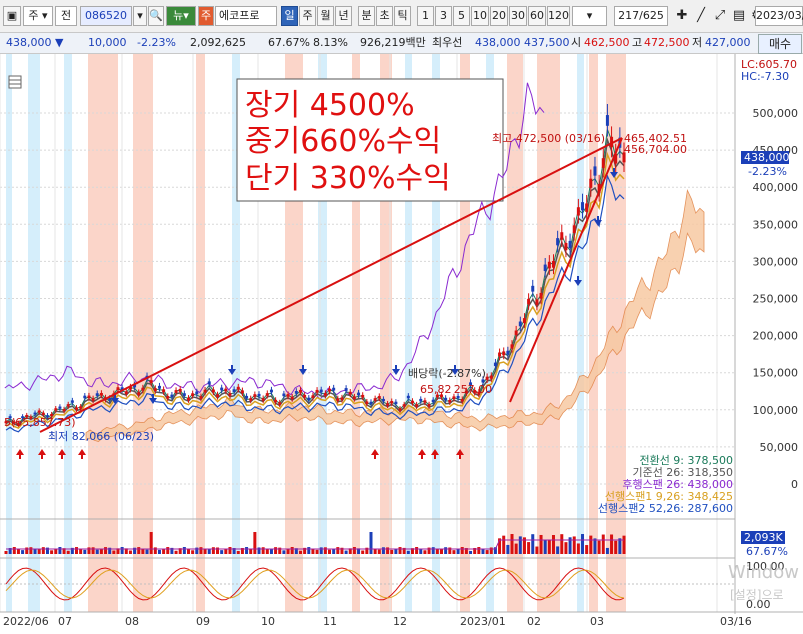  I want to click on stock-tag: 주, so click(206, 16).